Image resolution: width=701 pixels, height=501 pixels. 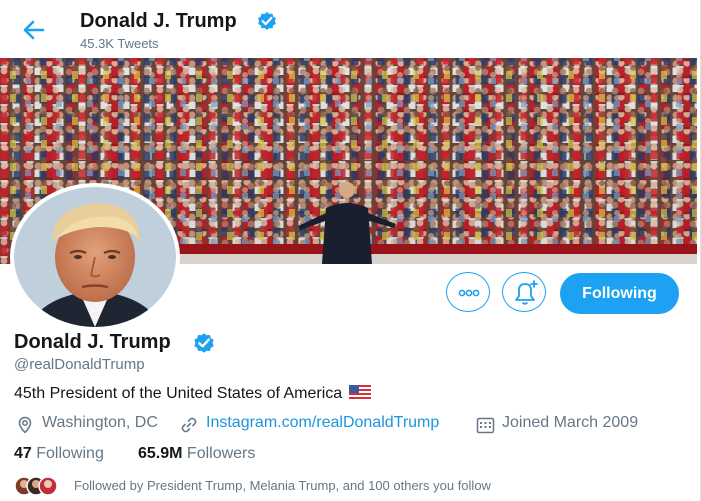 I want to click on avatar-portrait-image, so click(x=95, y=257).